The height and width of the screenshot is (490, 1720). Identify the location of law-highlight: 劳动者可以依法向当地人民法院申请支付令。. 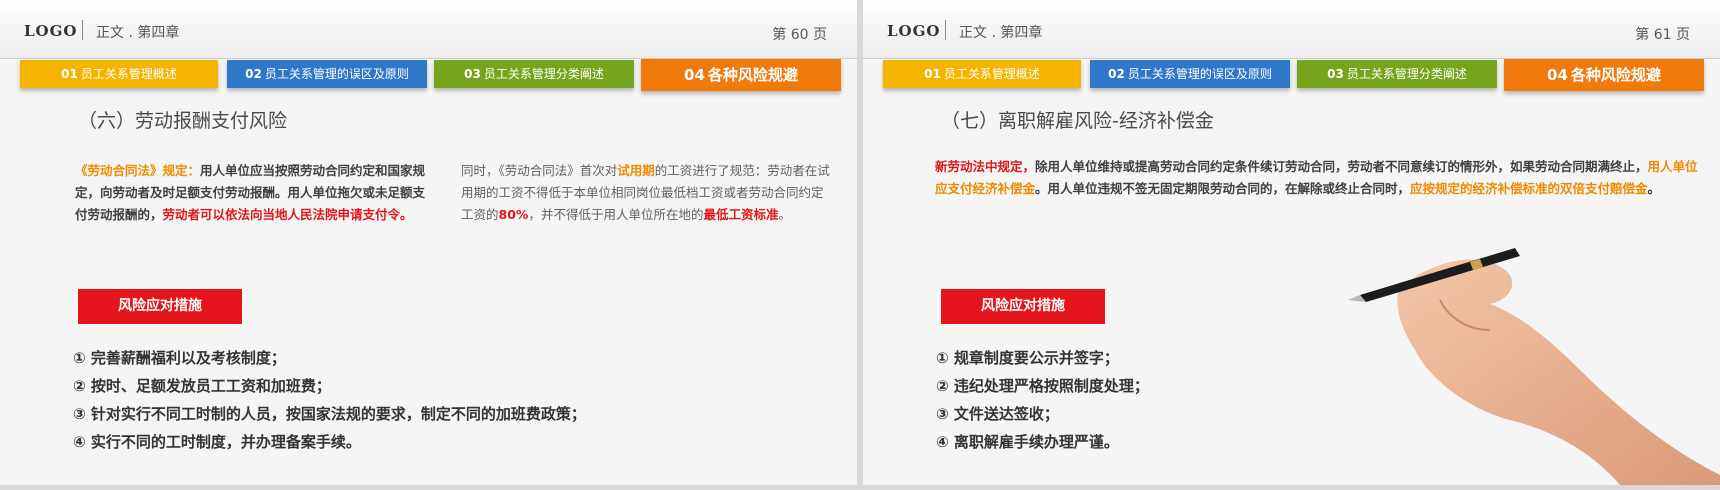
(287, 214).